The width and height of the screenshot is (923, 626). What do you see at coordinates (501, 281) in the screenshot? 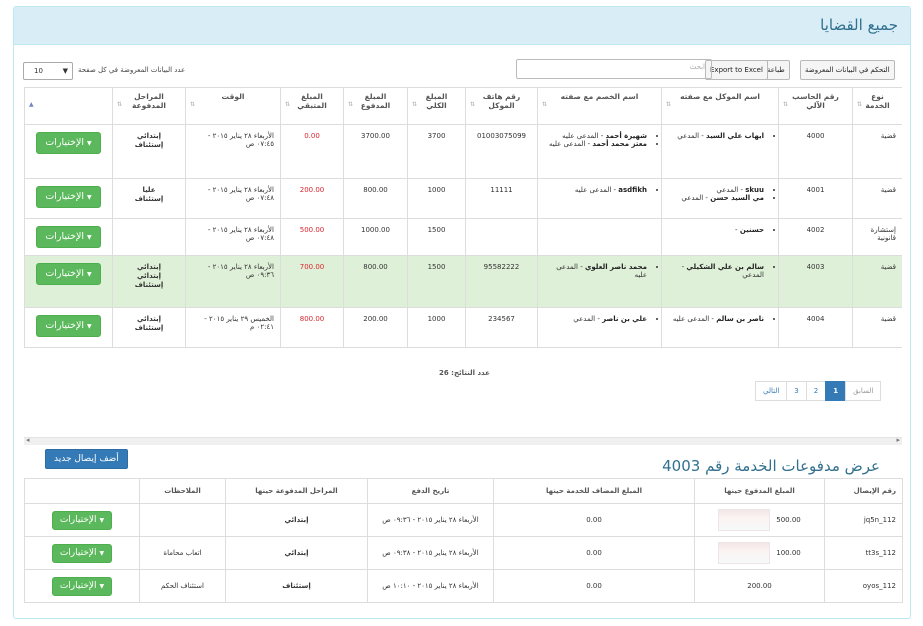
I see `cell-phone: 95582222` at bounding box center [501, 281].